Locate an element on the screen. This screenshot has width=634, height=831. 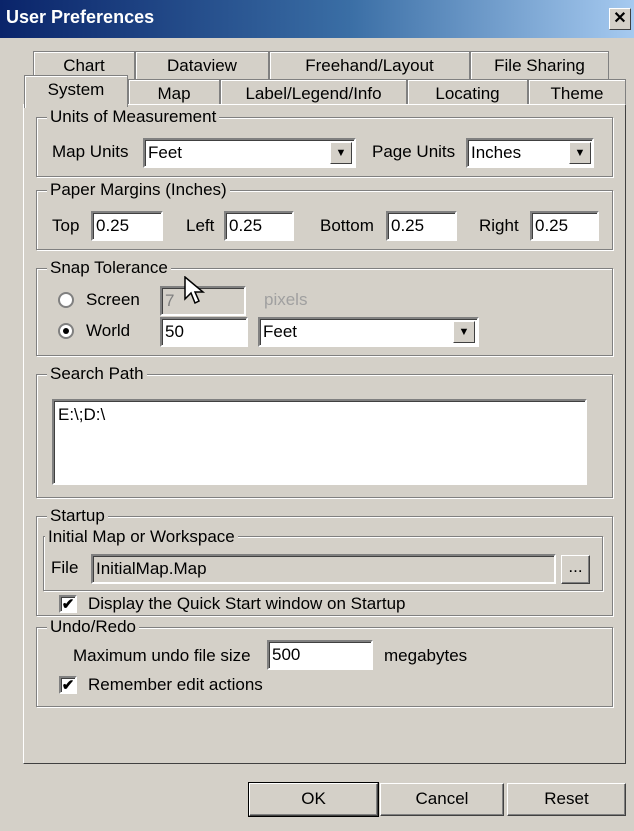
tab-dataview: Dataview is located at coordinates (202, 65).